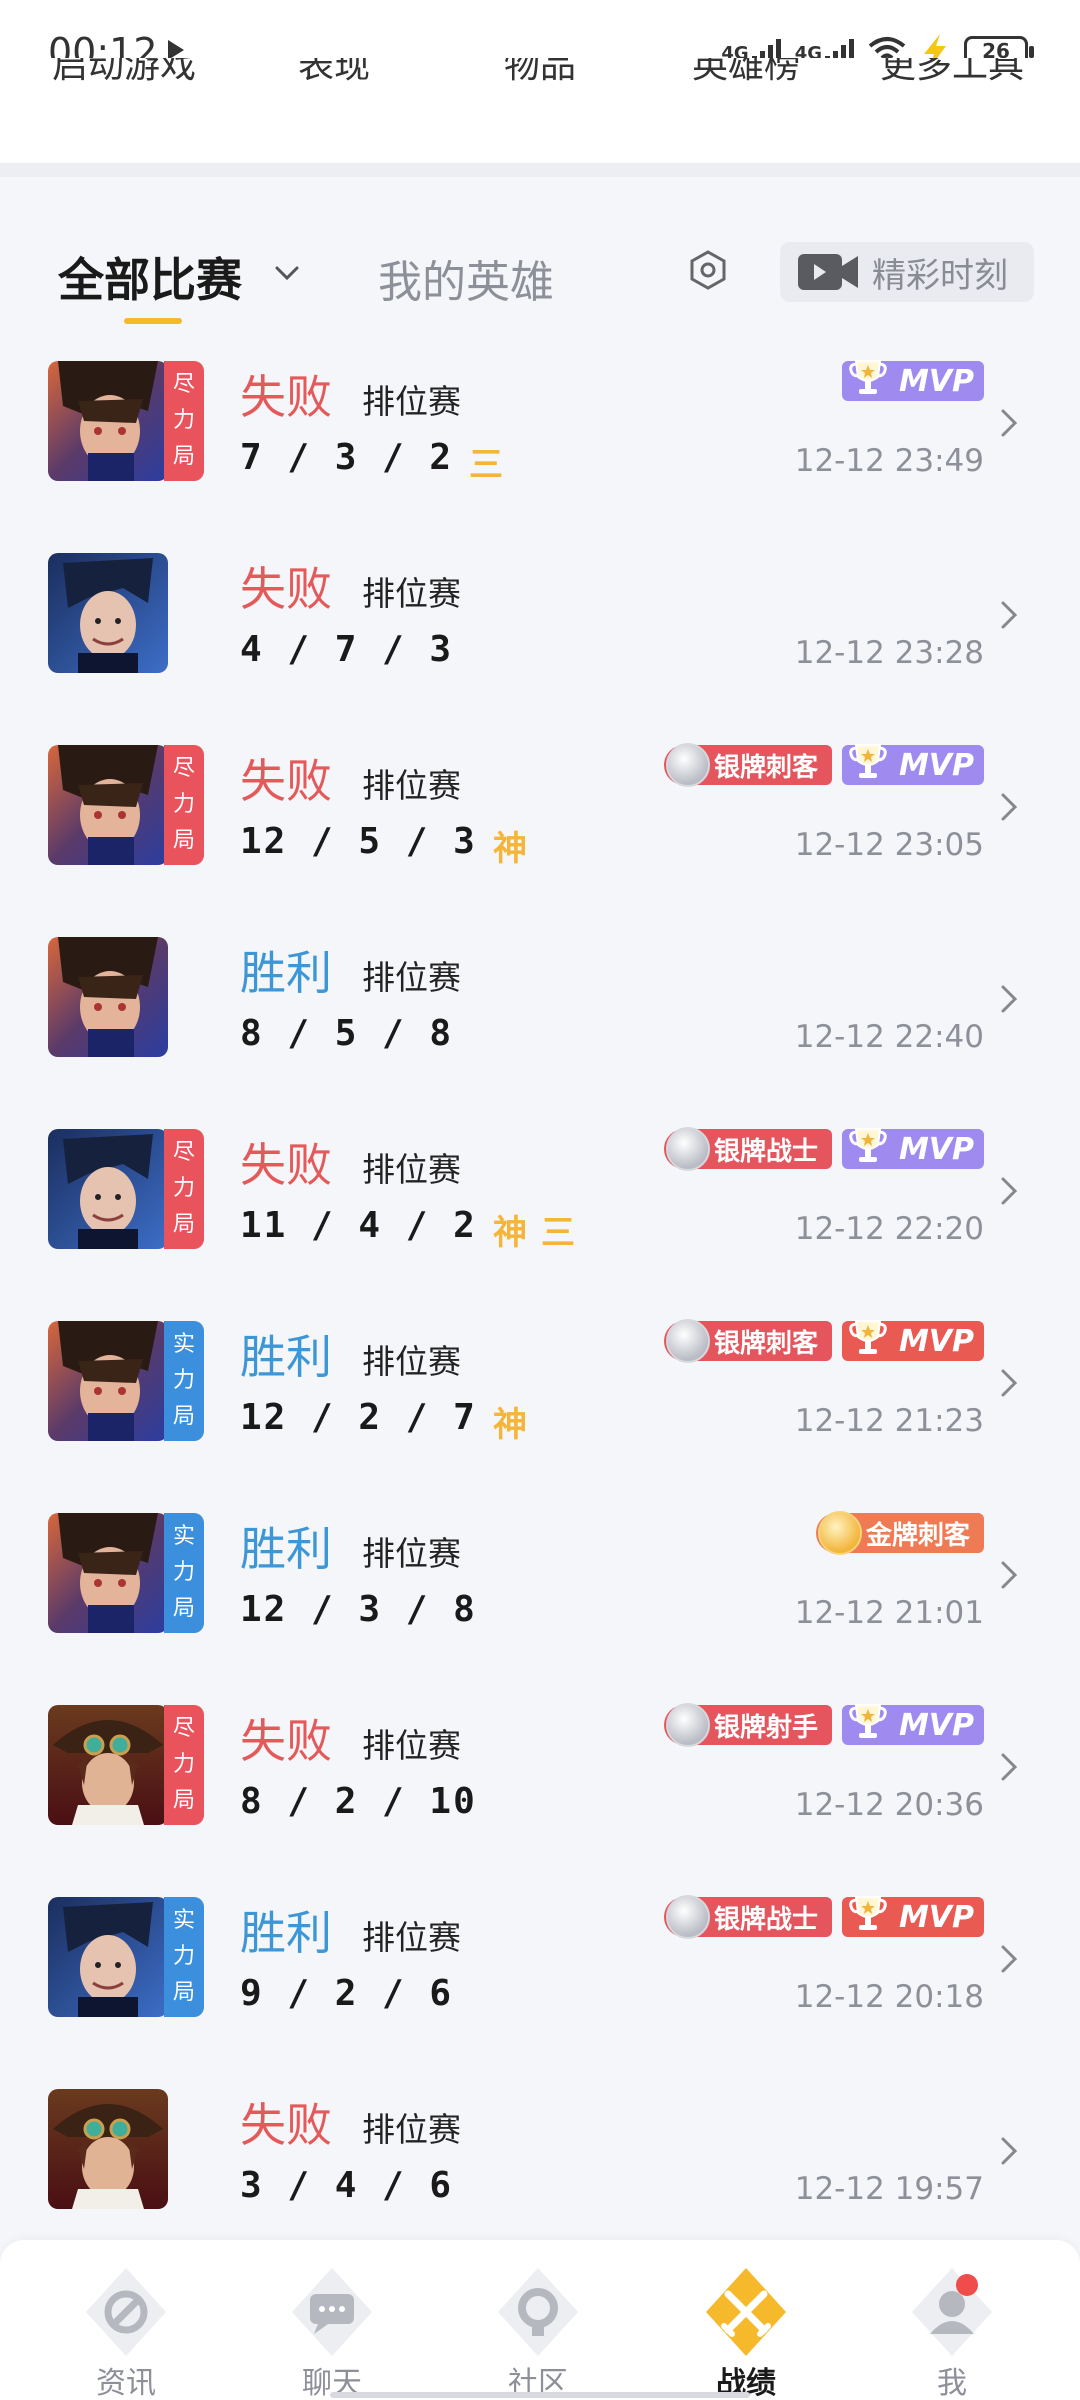  What do you see at coordinates (889, 1805) in the screenshot?
I see `match-time: 12-12 20:36` at bounding box center [889, 1805].